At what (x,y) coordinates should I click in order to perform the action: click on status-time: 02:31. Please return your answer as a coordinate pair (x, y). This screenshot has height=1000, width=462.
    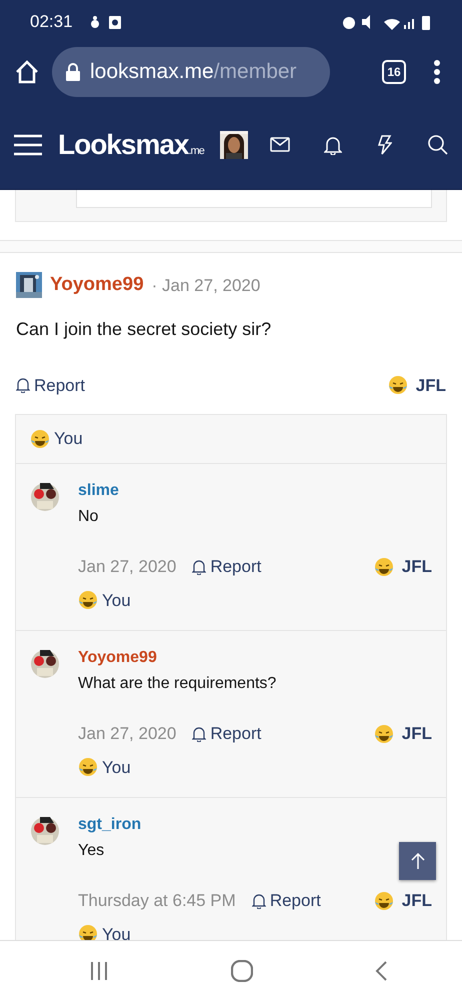
    Looking at the image, I should click on (51, 22).